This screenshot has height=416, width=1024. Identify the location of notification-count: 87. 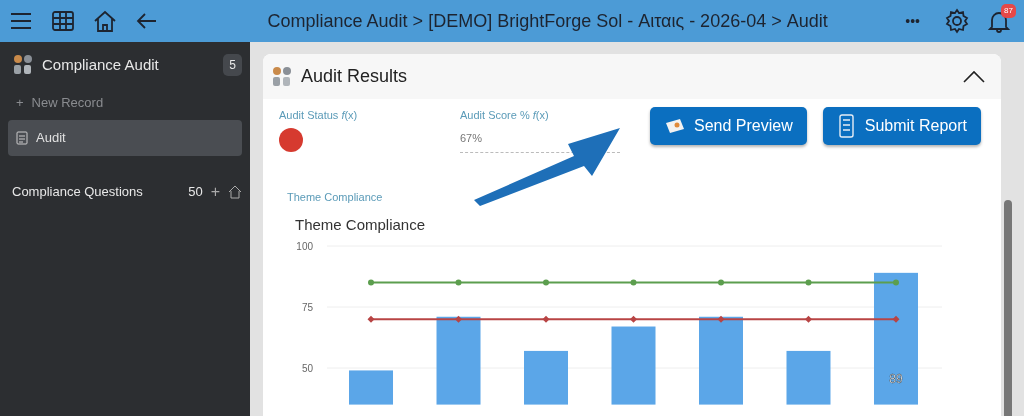
(1008, 11).